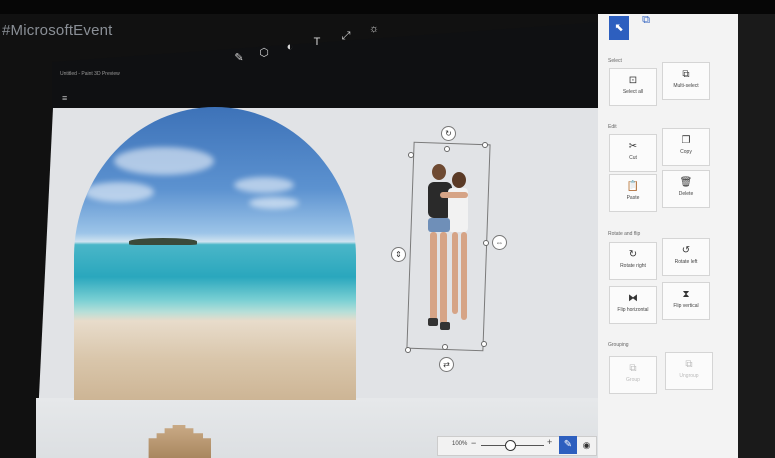 Image resolution: width=775 pixels, height=458 pixels. I want to click on flip-vertical-icon: ⧗, so click(686, 294).